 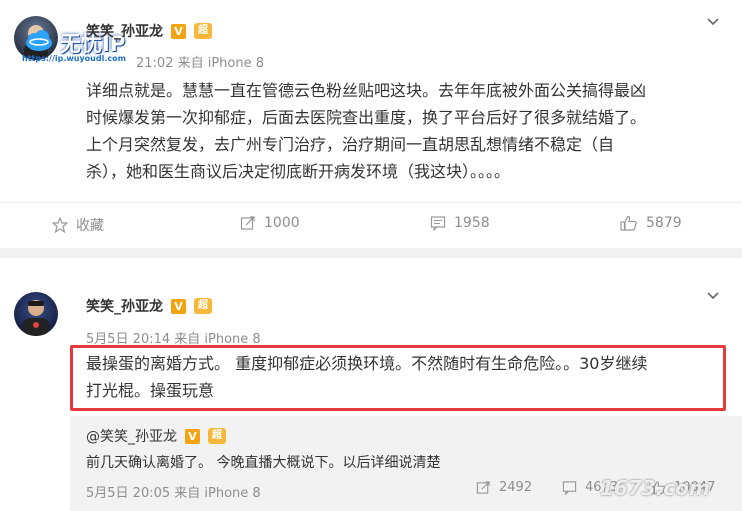 I want to click on avatar, so click(x=36, y=314).